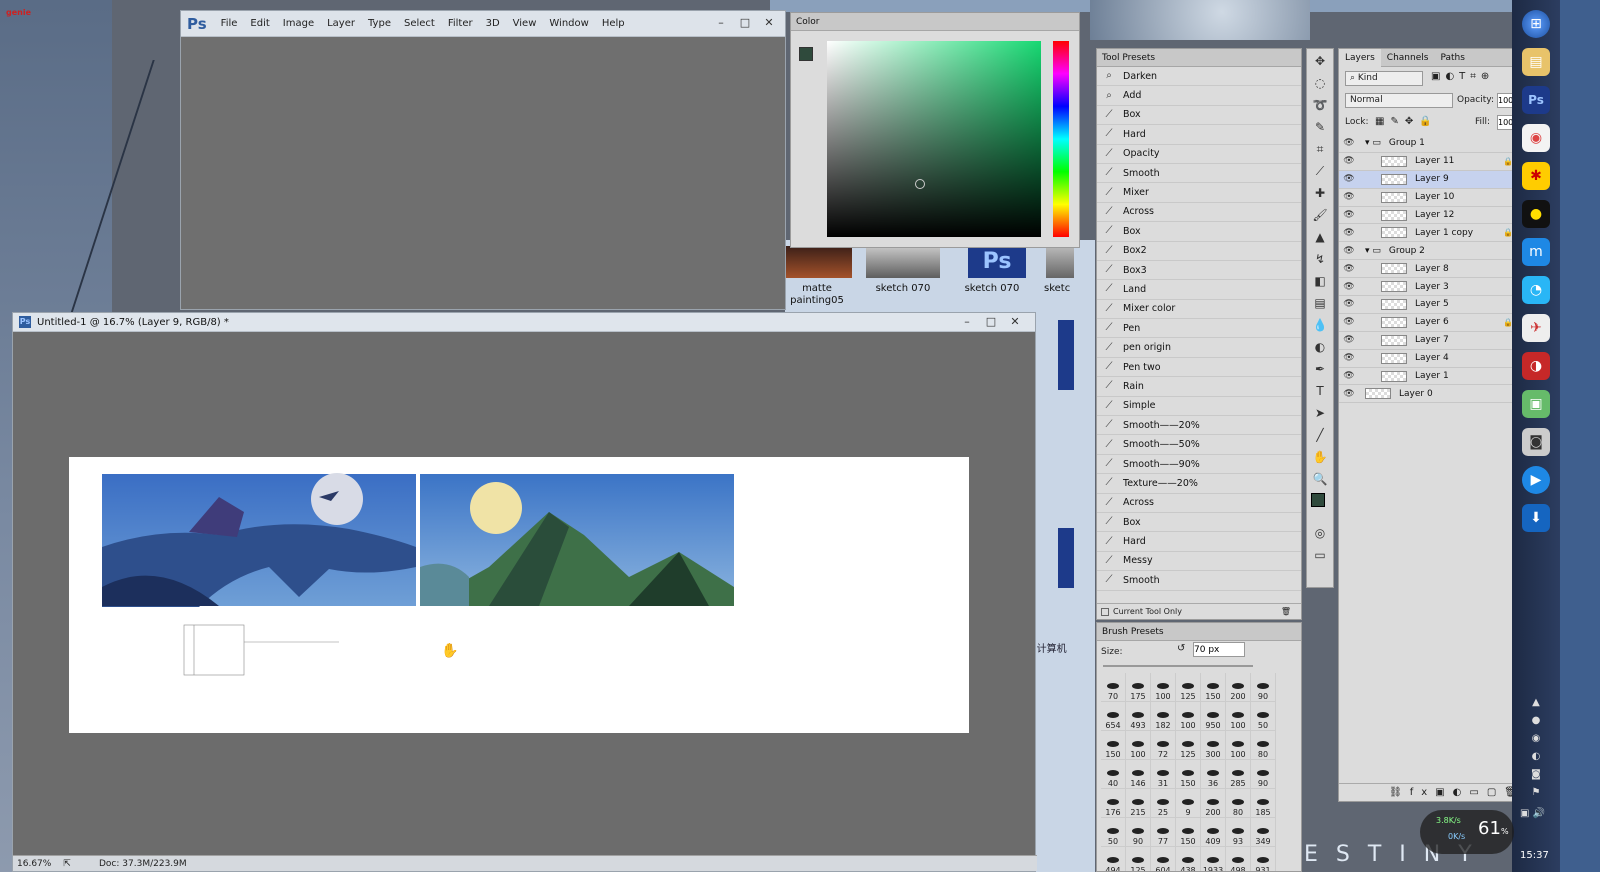 Image resolution: width=1600 pixels, height=872 pixels. Describe the element at coordinates (1199, 445) in the screenshot. I see `tool-preset-item: ⟋ Smooth——50%` at that location.